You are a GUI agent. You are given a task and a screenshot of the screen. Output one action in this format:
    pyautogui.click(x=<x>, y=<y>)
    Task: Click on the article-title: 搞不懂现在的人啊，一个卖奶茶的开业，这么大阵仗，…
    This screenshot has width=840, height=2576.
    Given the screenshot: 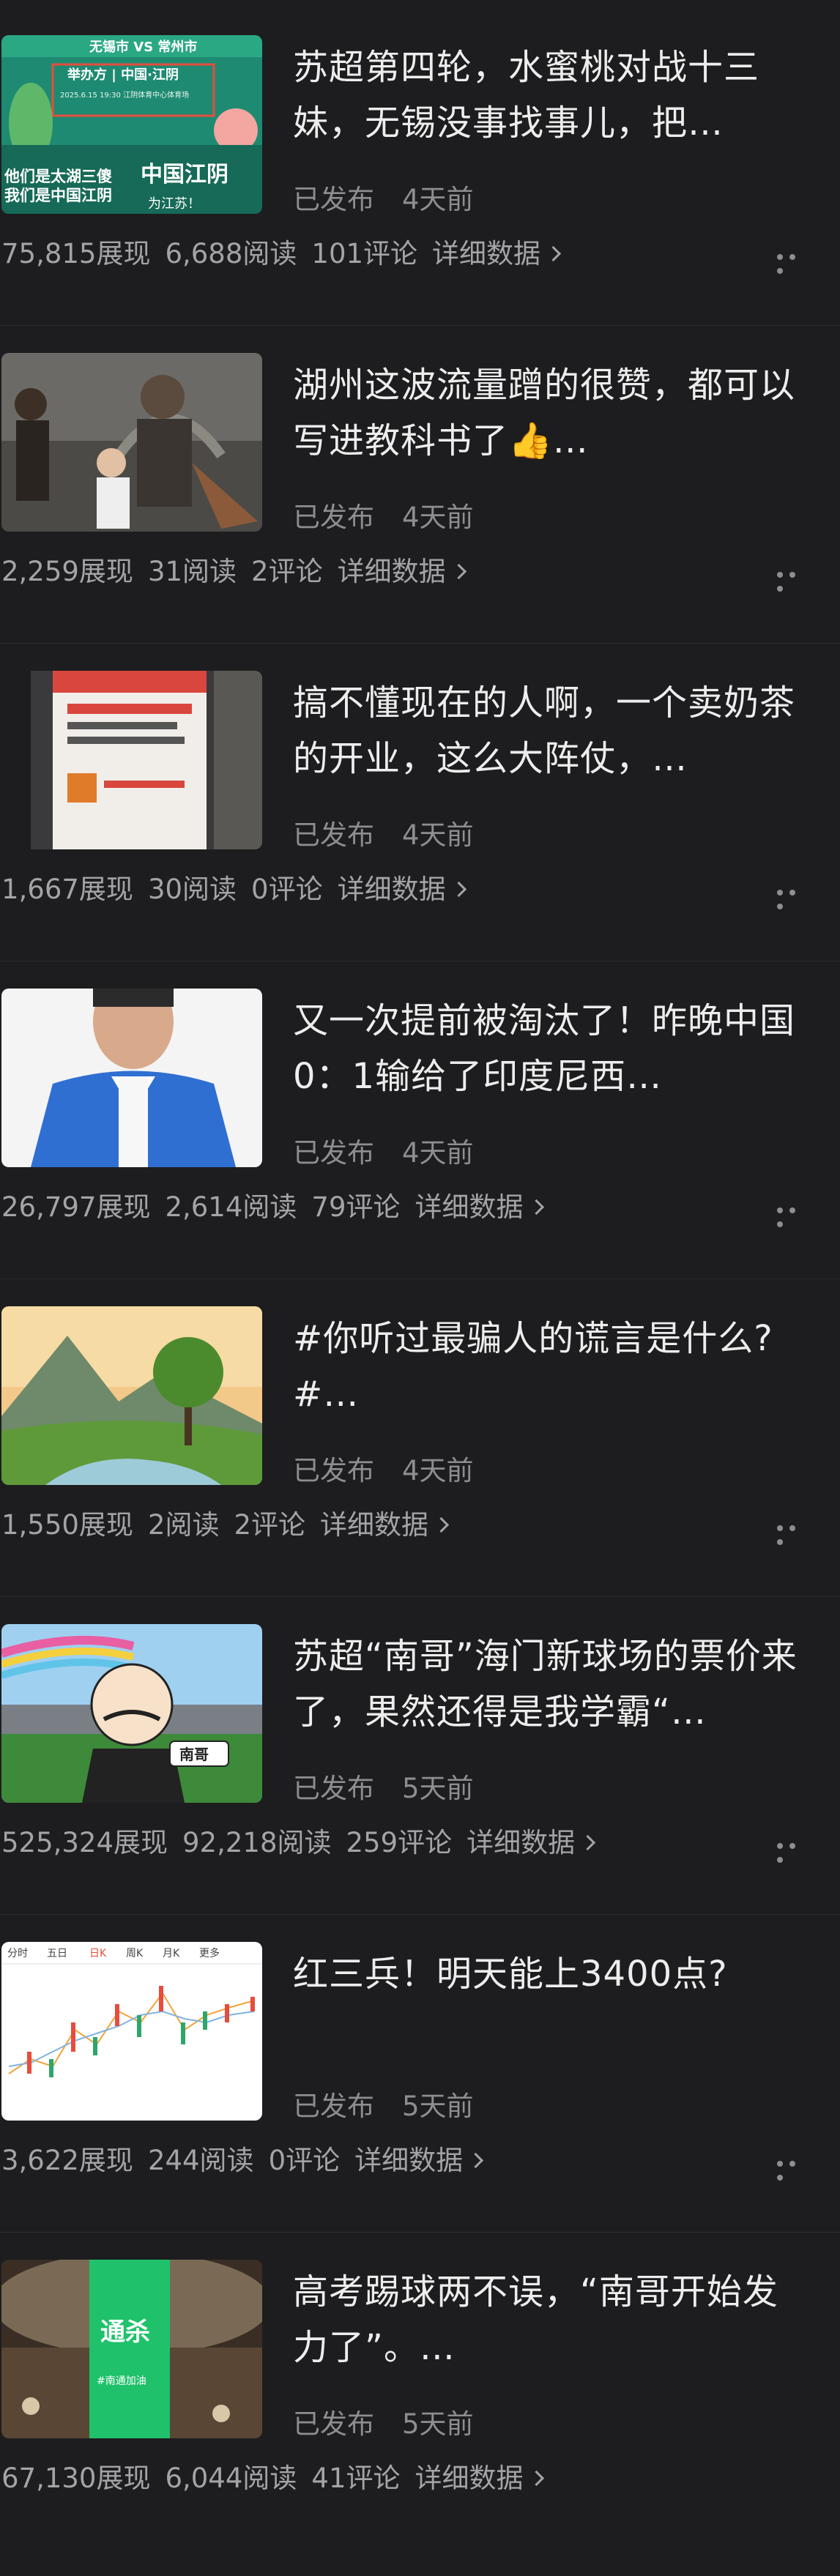 What is the action you would take?
    pyautogui.click(x=549, y=730)
    